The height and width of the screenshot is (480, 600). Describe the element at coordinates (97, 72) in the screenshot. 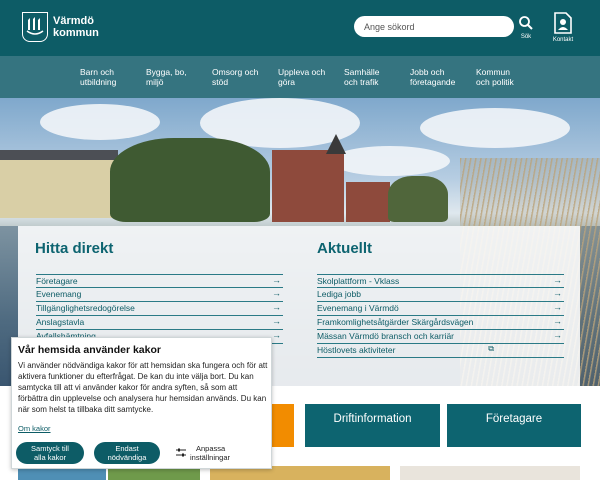

I see `nav-label: Barn och` at that location.